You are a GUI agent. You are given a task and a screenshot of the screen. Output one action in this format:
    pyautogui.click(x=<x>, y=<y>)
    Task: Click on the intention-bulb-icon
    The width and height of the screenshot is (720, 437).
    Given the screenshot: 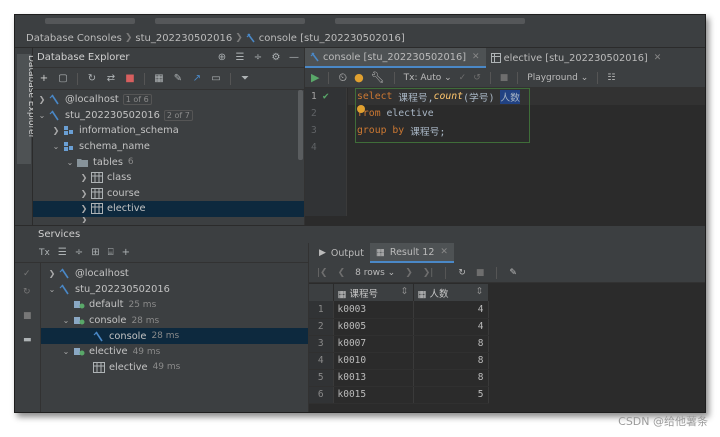 What is the action you would take?
    pyautogui.click(x=361, y=109)
    